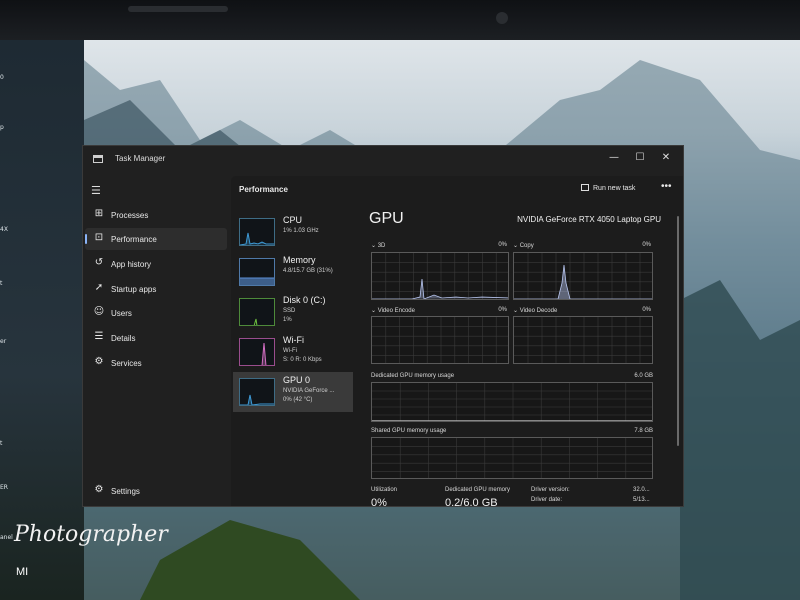 This screenshot has height=600, width=800. Describe the element at coordinates (257, 272) in the screenshot. I see `memory-thumbnail-graph` at that location.